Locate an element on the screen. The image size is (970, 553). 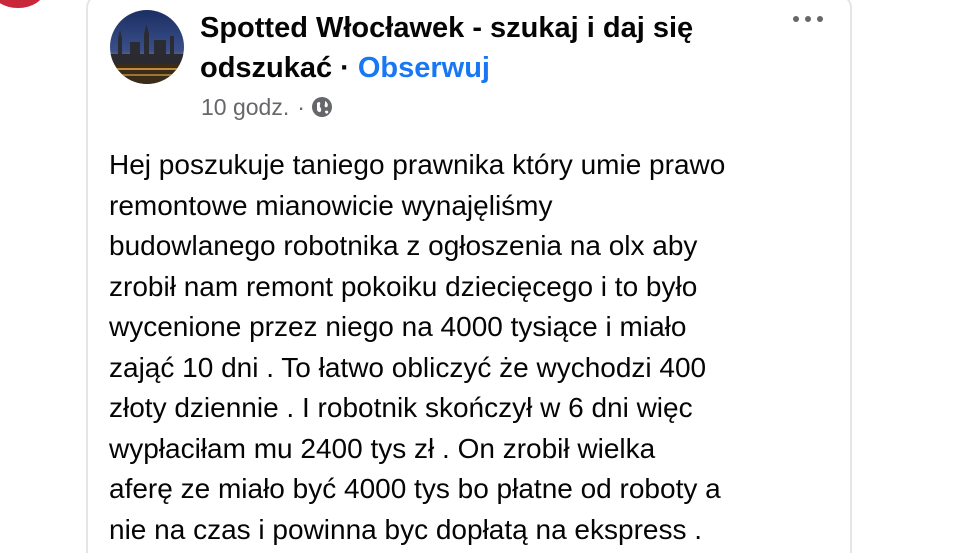
city-skyline-image is located at coordinates (147, 47).